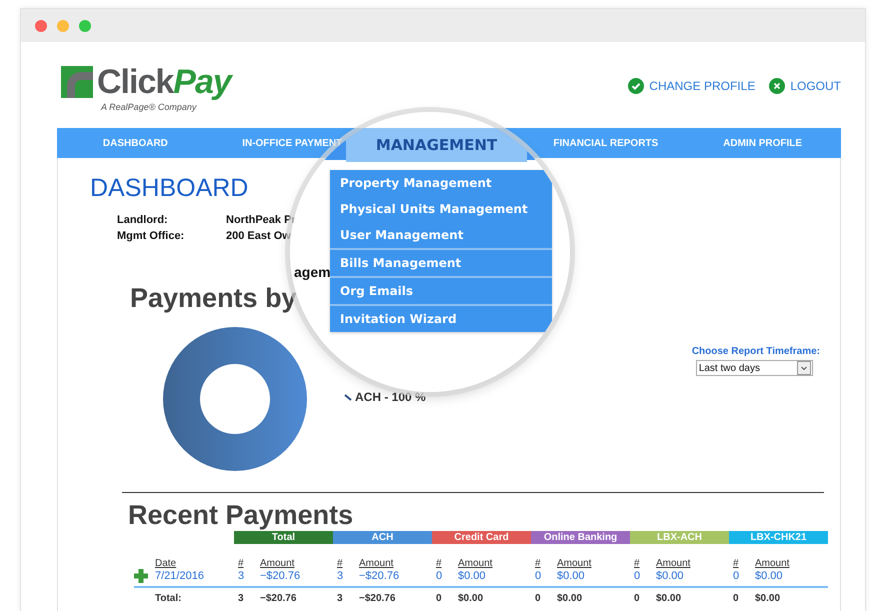  What do you see at coordinates (261, 220) in the screenshot?
I see `info-value: NorthPeak Pr` at bounding box center [261, 220].